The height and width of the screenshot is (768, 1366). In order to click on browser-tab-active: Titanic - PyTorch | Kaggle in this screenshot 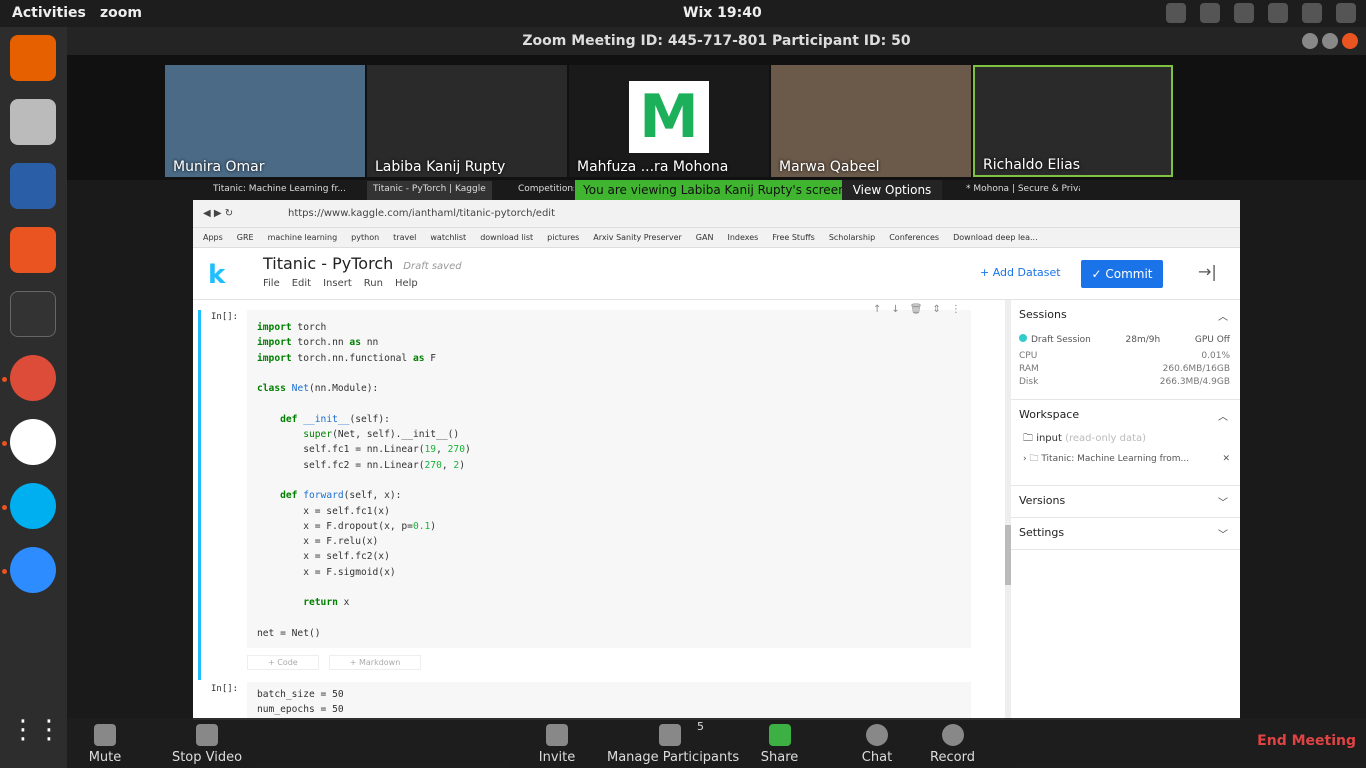, I will do `click(429, 190)`.